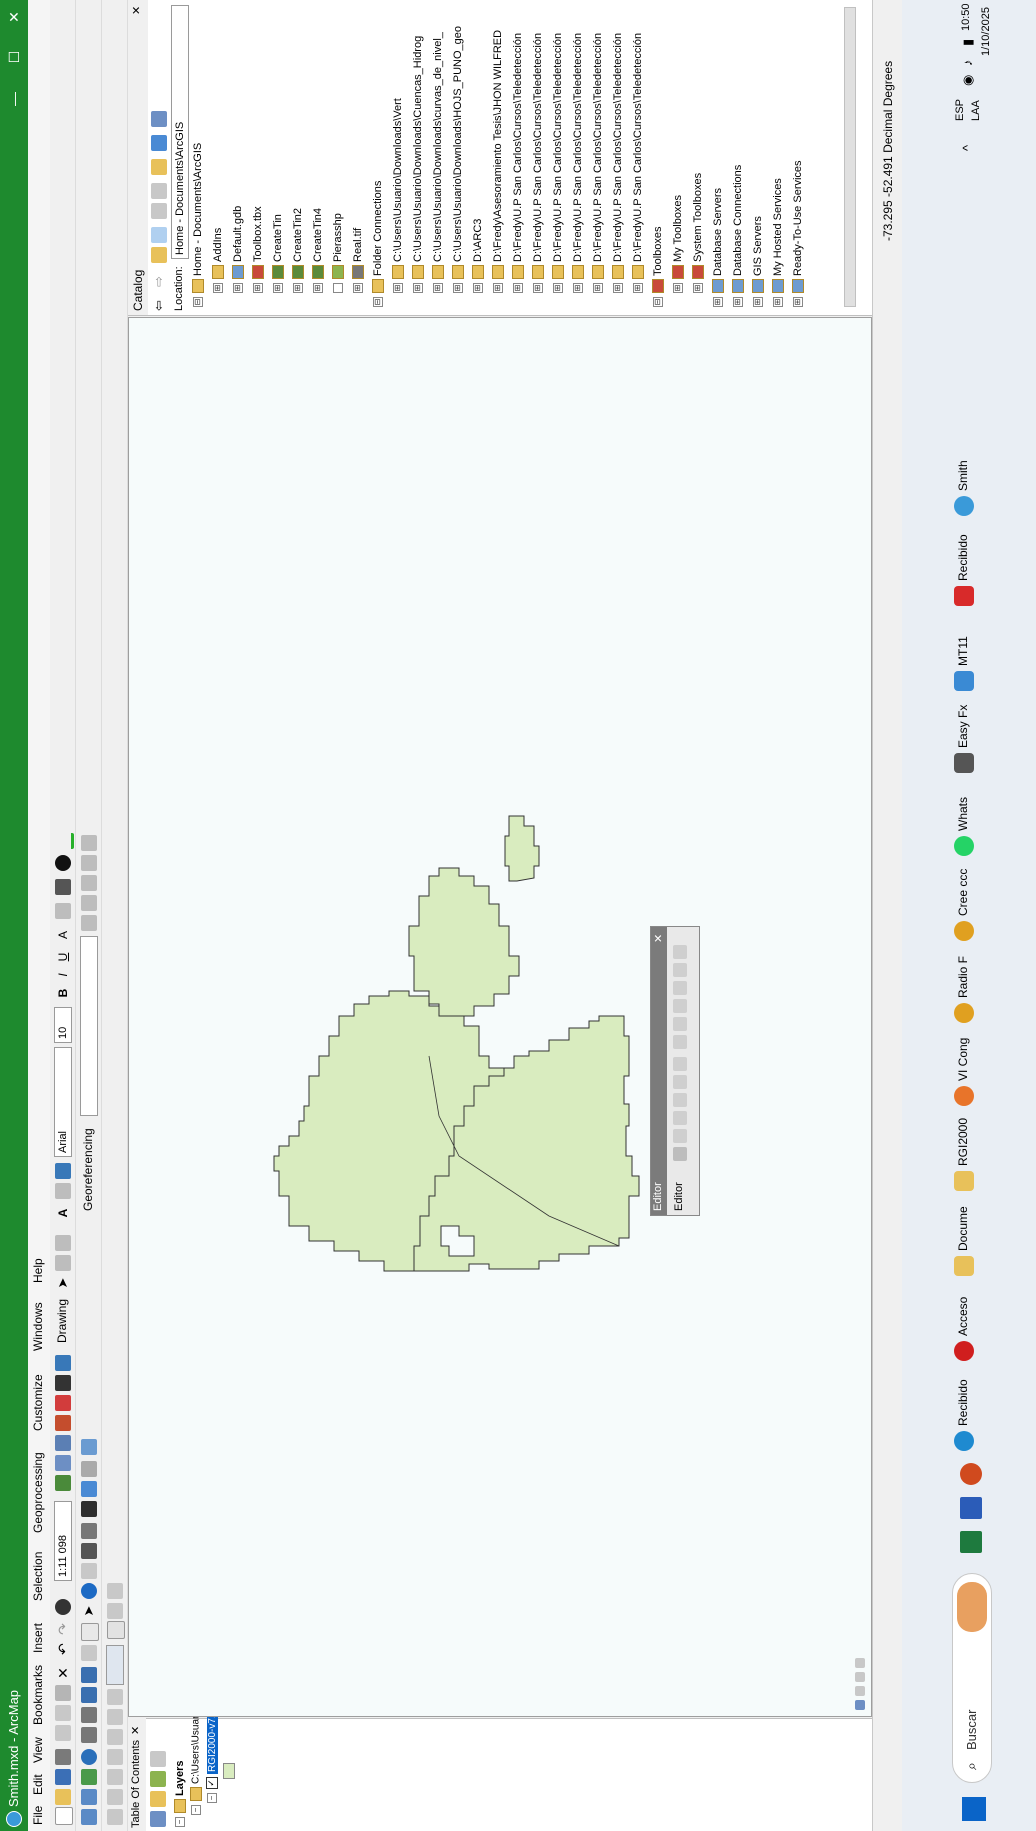 Image resolution: width=1036 pixels, height=1831 pixels. What do you see at coordinates (379, 244) in the screenshot?
I see `catalog-item: ⊟ Folder Connections` at bounding box center [379, 244].